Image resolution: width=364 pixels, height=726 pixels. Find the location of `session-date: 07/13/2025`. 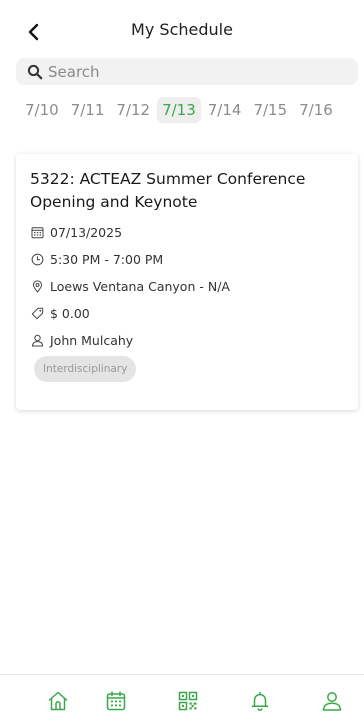

session-date: 07/13/2025 is located at coordinates (86, 232).